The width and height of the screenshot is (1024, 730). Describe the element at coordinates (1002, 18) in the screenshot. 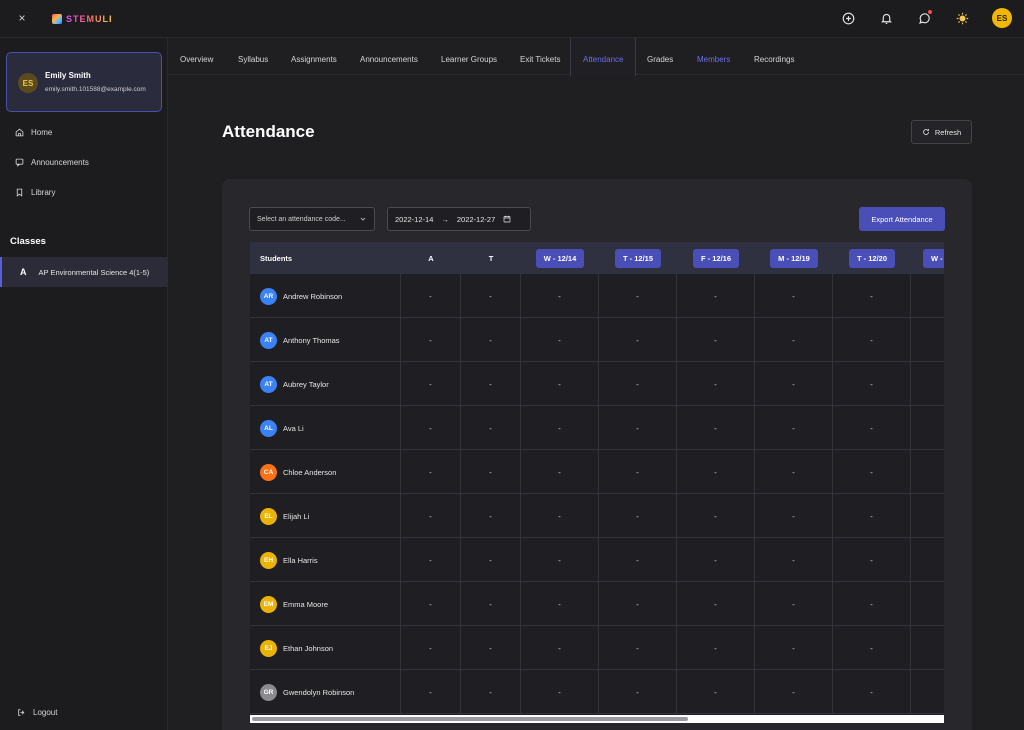

I see `user-avatar: ES` at that location.